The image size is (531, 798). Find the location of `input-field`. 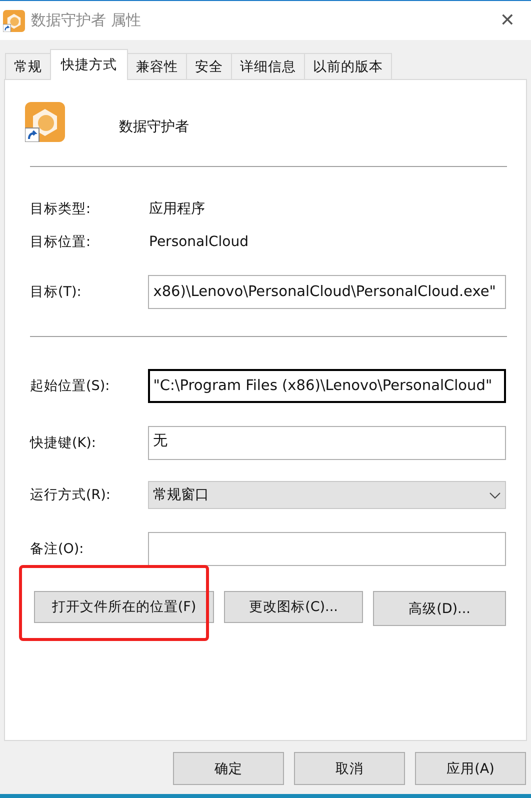

input-field is located at coordinates (327, 549).